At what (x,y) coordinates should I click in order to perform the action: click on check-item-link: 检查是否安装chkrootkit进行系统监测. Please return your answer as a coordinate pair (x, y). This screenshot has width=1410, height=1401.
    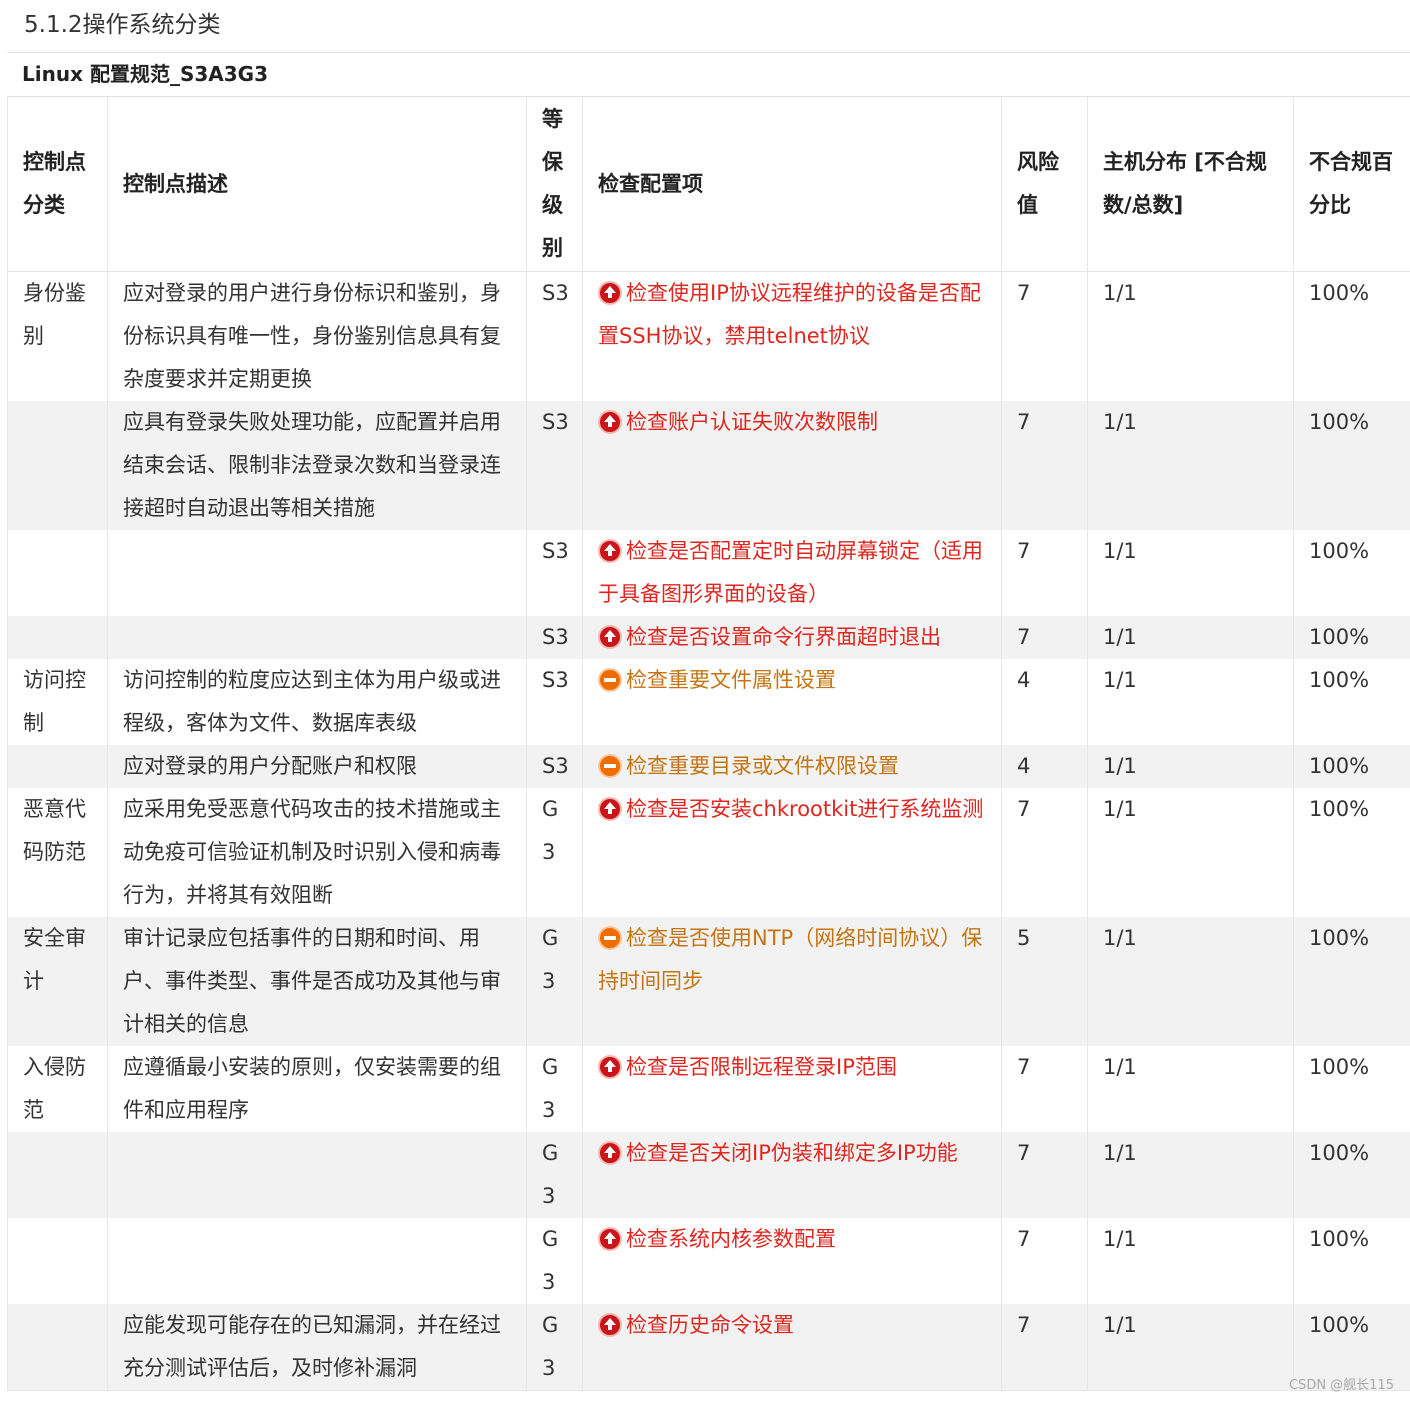
    Looking at the image, I should click on (804, 809).